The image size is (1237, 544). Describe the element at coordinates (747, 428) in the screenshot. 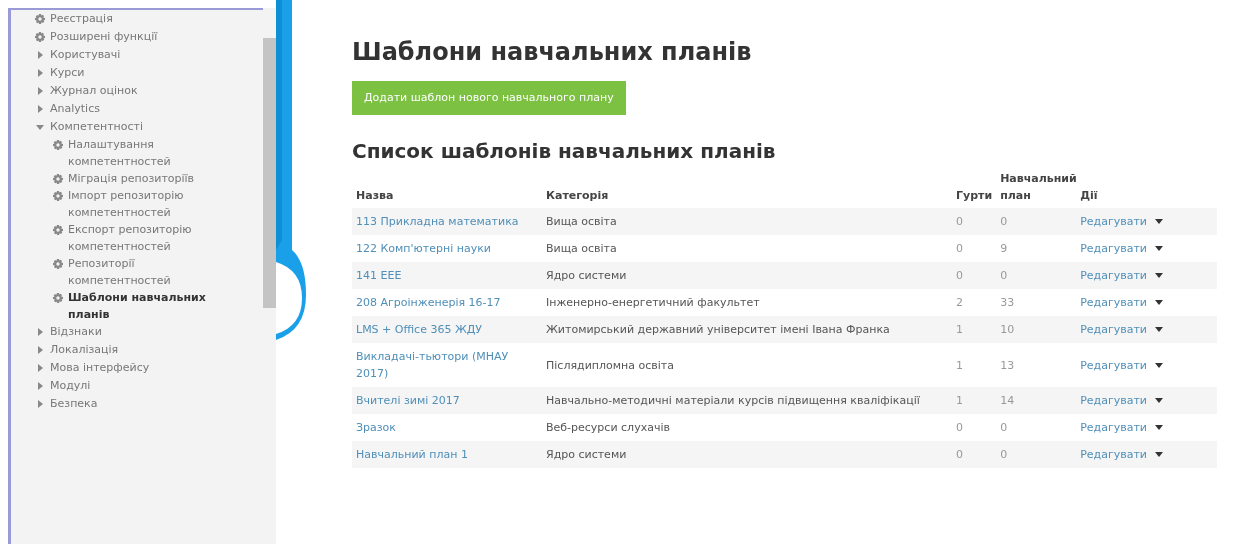

I see `table-cell: Веб-ресурси слухачів` at that location.